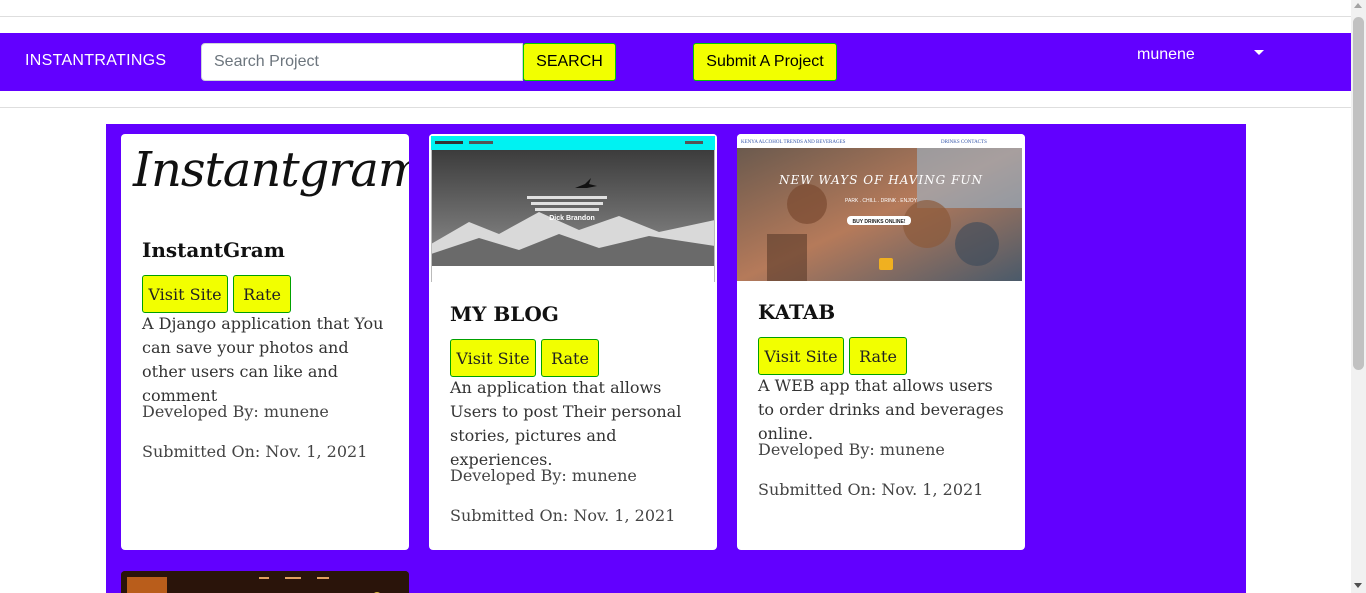  What do you see at coordinates (797, 312) in the screenshot?
I see `project-title: KATAB` at bounding box center [797, 312].